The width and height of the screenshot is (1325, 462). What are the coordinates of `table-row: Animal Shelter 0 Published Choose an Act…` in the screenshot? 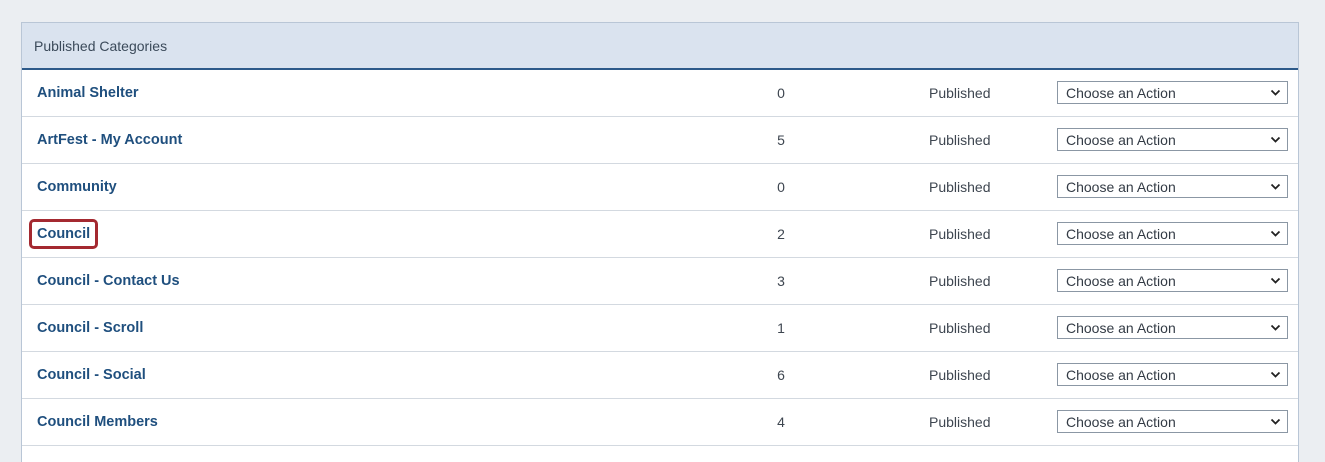 It's located at (660, 93).